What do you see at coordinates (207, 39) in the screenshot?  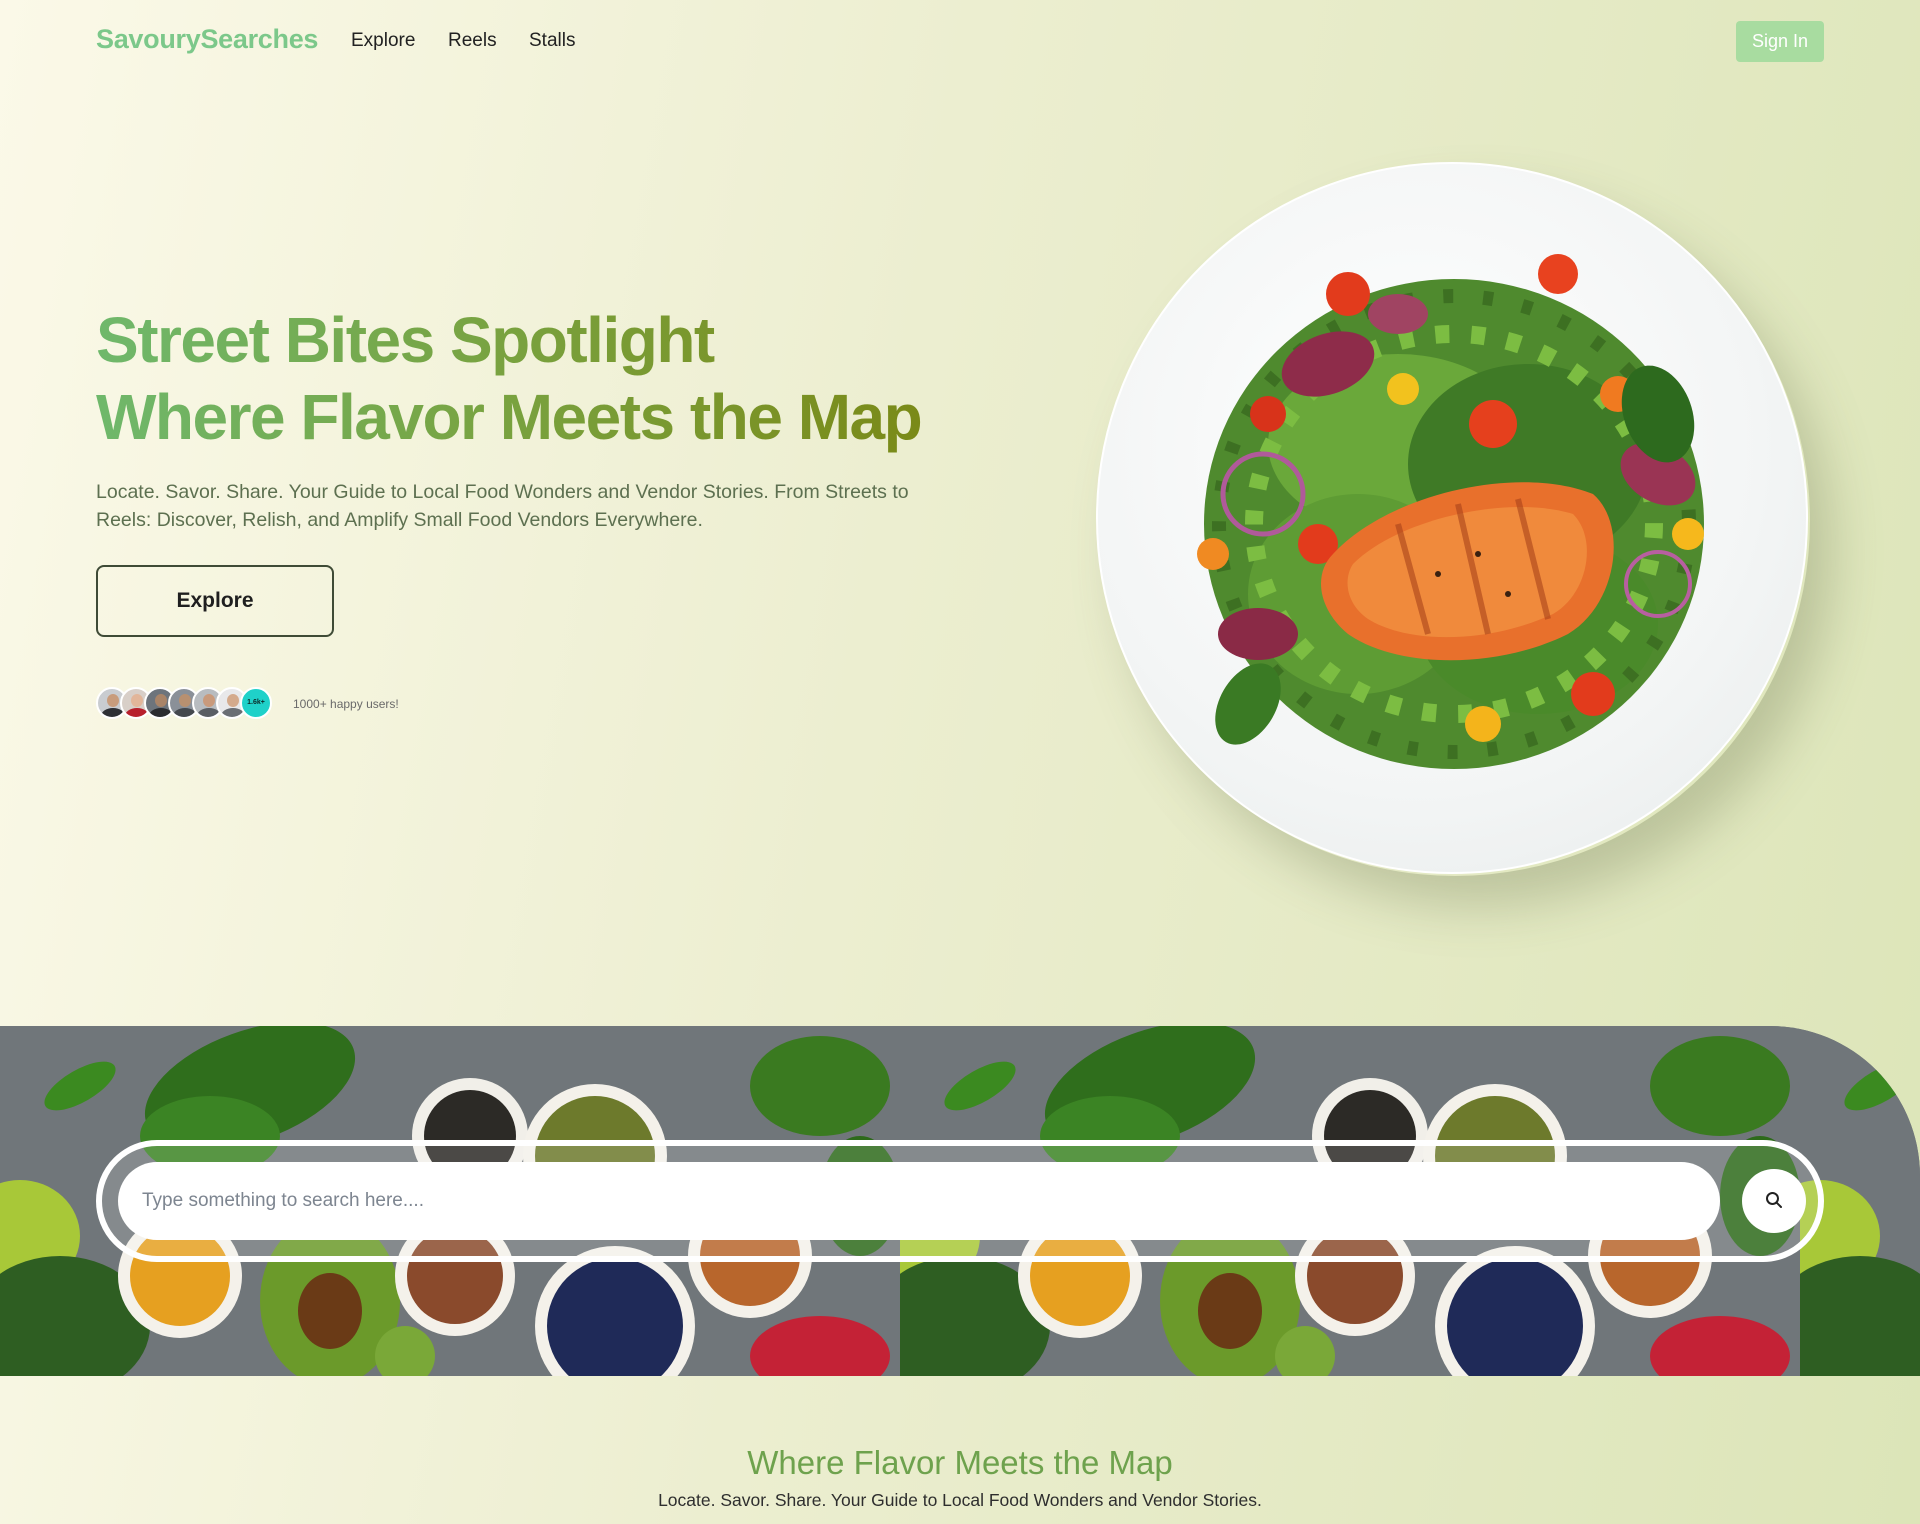 I see `site-logo: SavourySearches` at bounding box center [207, 39].